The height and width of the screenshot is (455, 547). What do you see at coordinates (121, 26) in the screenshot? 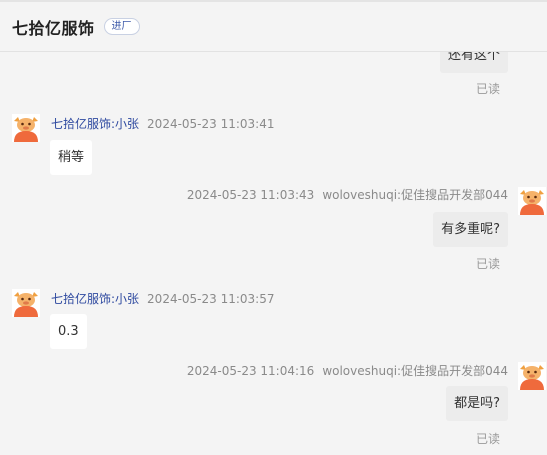
I see `factory-badge: 进厂` at bounding box center [121, 26].